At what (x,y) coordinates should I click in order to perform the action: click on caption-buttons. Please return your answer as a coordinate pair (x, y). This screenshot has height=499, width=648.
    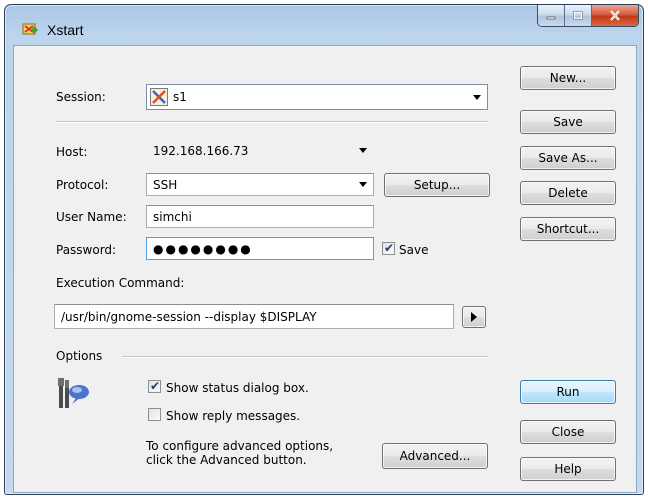
    Looking at the image, I should click on (588, 16).